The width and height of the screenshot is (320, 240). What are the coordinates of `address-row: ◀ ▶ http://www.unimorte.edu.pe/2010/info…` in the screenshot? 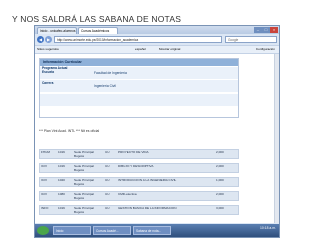 It's located at (157, 39).